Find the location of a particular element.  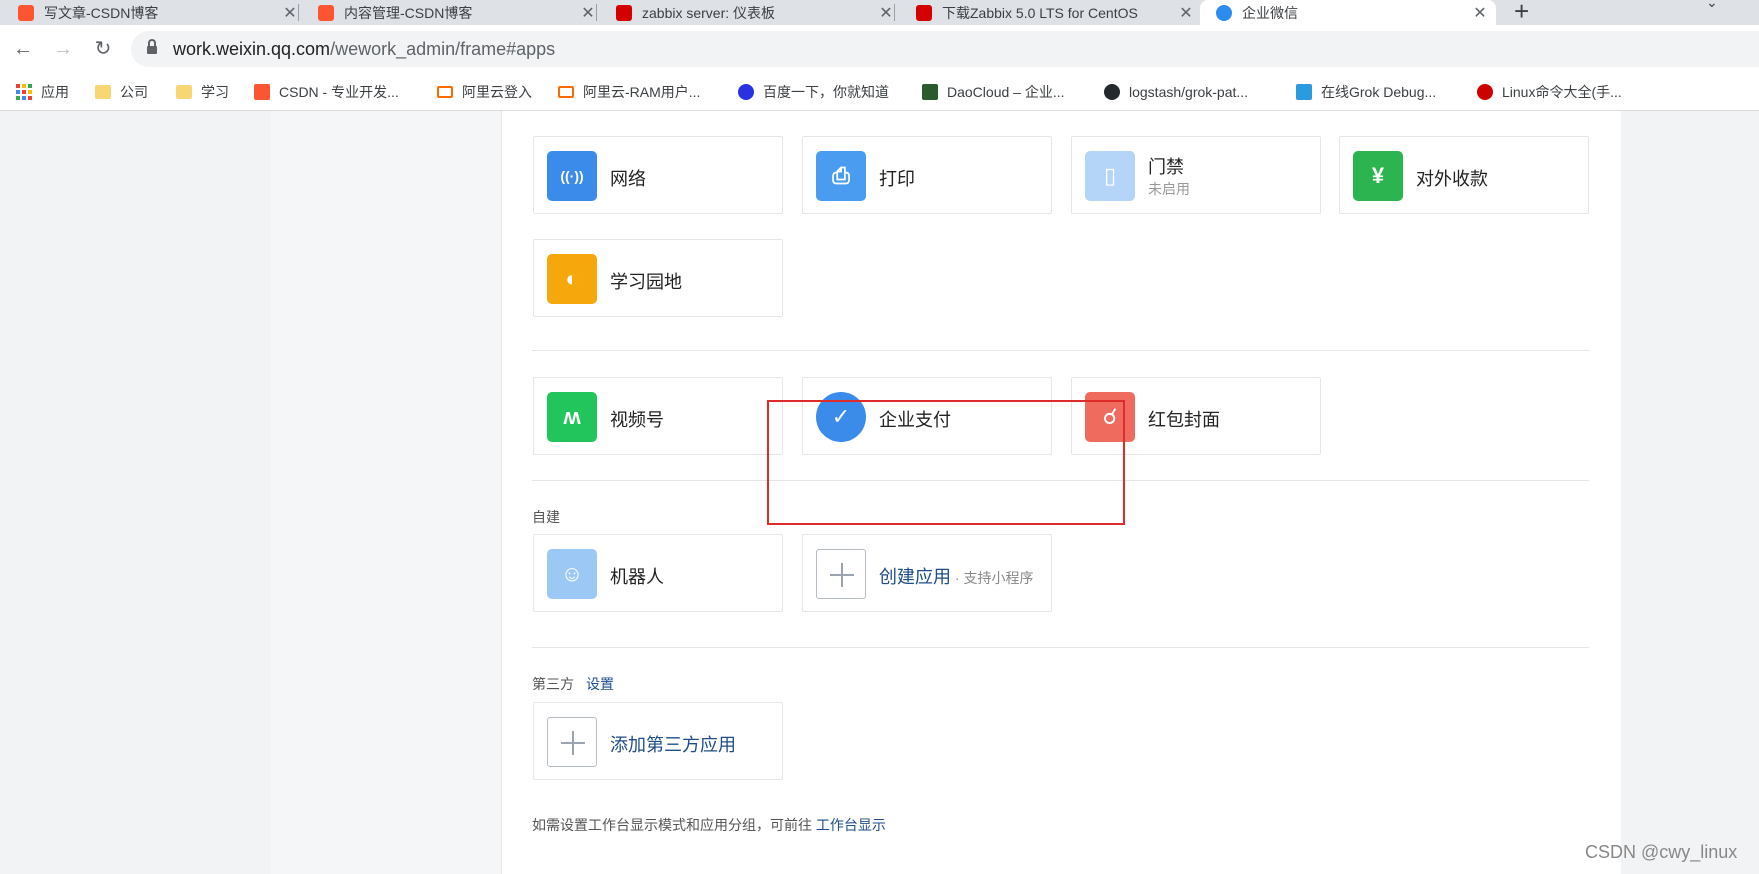

tab-zabbix-dashboard: zabbix server: 仪表板 ✕ is located at coordinates (755, 12).